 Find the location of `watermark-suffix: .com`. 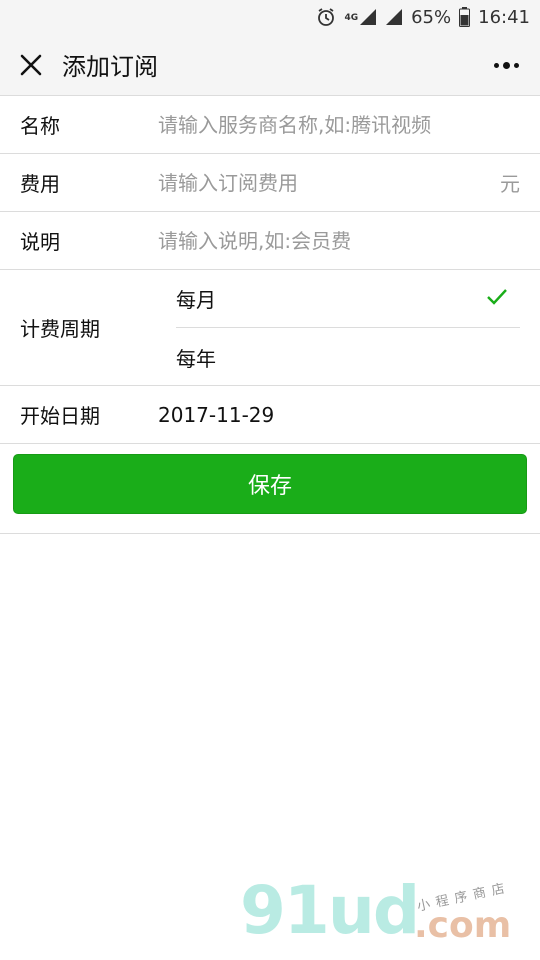

watermark-suffix: .com is located at coordinates (463, 925).